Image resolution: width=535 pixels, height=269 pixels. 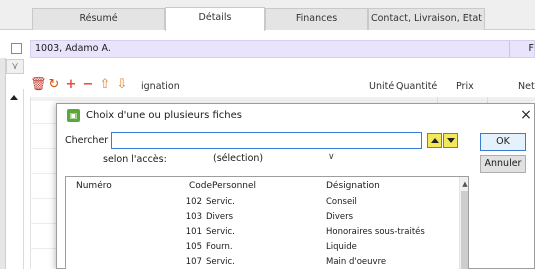 I want to click on trash-icon: 🗑, so click(x=38, y=85).